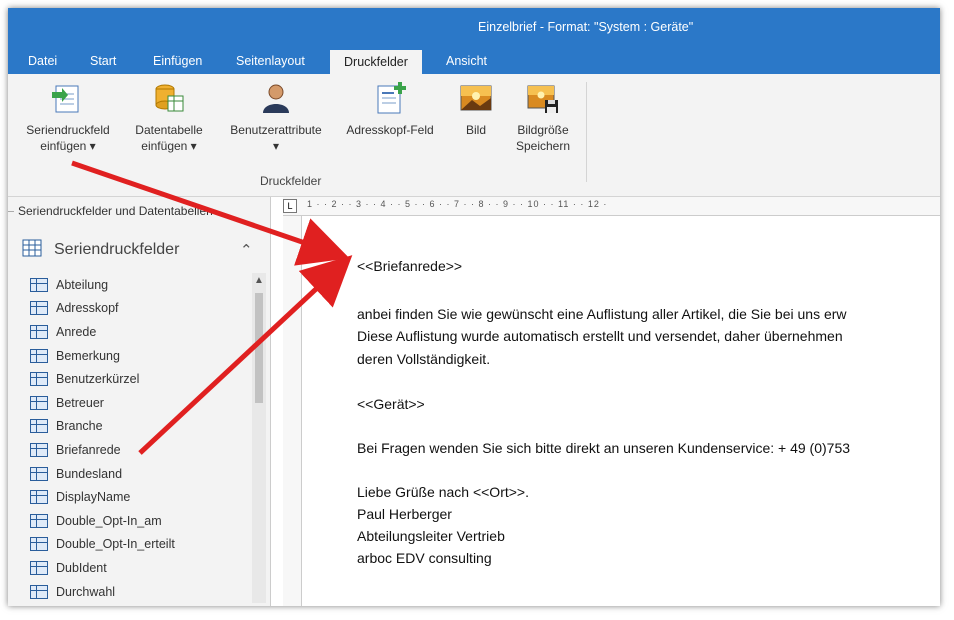 The height and width of the screenshot is (620, 954). I want to click on benutzerattribute-button: Benutzerattribute ▾, so click(276, 118).